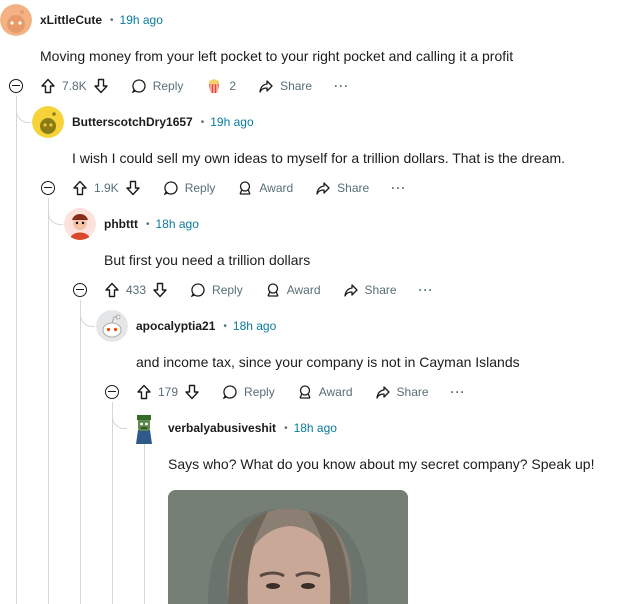  What do you see at coordinates (151, 224) in the screenshot?
I see `comment-header: phbttt • 18h ago` at bounding box center [151, 224].